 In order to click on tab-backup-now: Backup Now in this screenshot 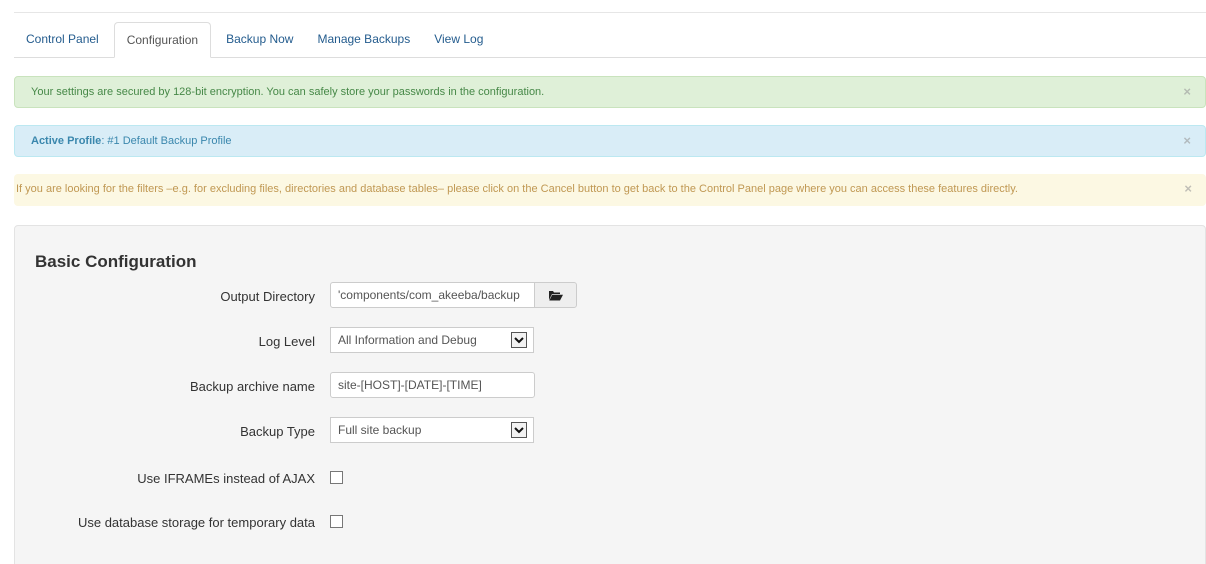, I will do `click(259, 39)`.